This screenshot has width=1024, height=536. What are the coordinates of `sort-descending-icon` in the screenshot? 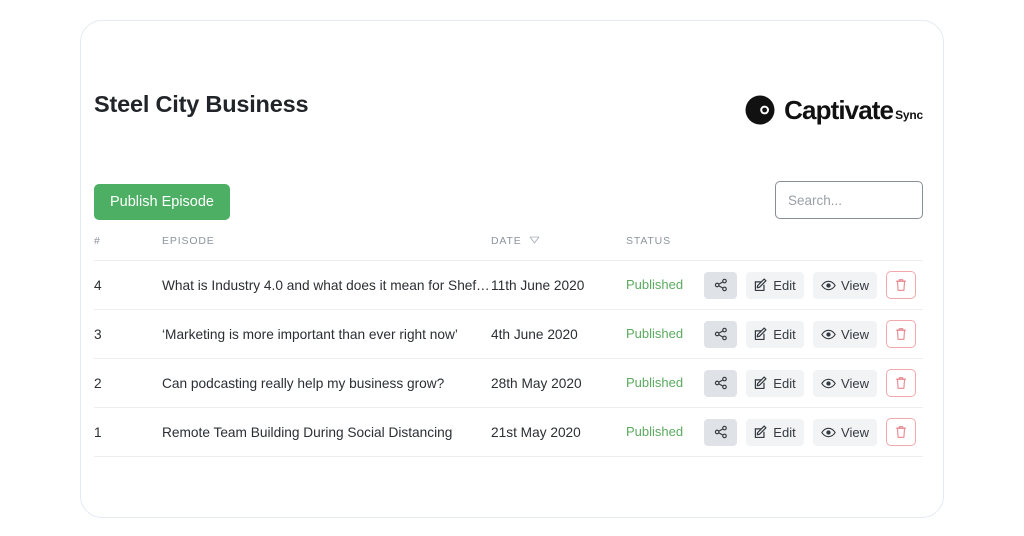 It's located at (534, 241).